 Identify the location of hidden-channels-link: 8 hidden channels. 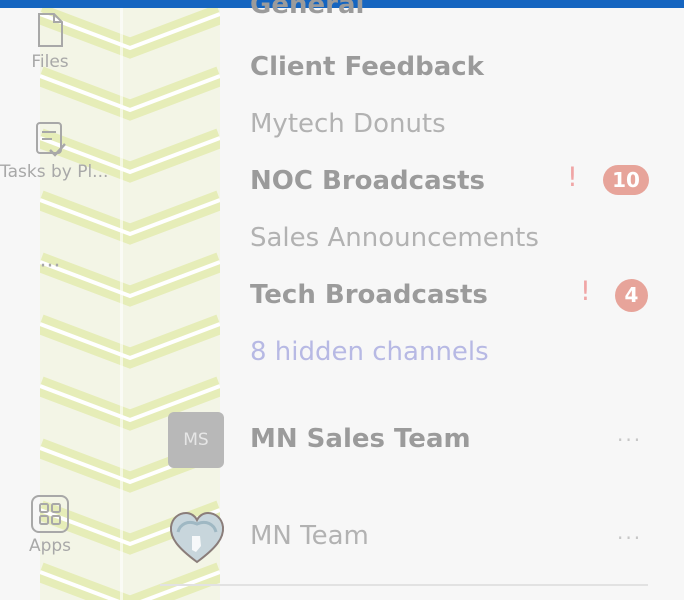
(369, 352).